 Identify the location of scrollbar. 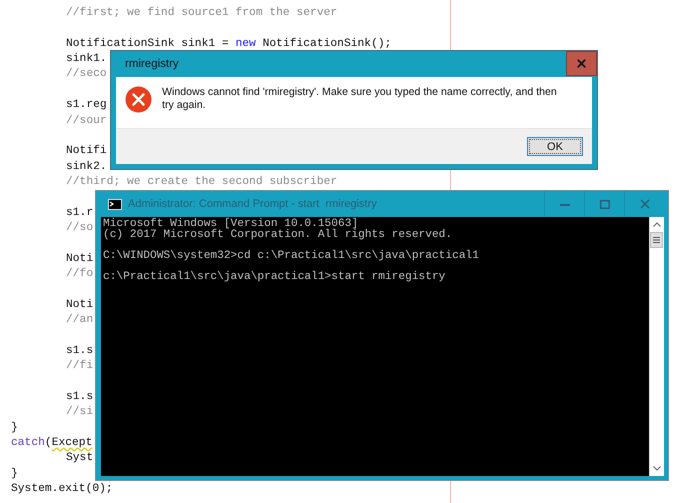
(656, 346).